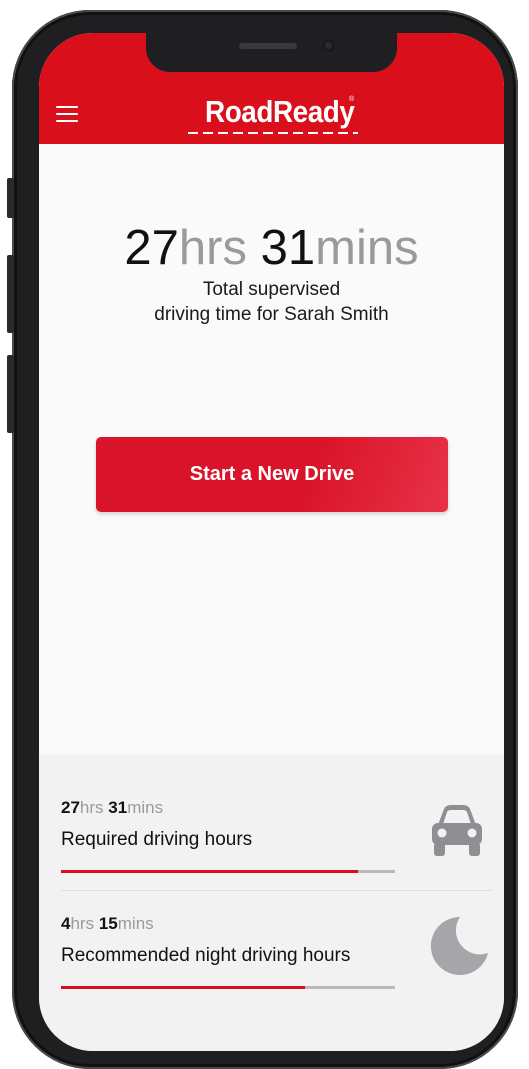 The width and height of the screenshot is (529, 1069). What do you see at coordinates (271, 924) in the screenshot?
I see `stat-time: 4hrs 15mins` at bounding box center [271, 924].